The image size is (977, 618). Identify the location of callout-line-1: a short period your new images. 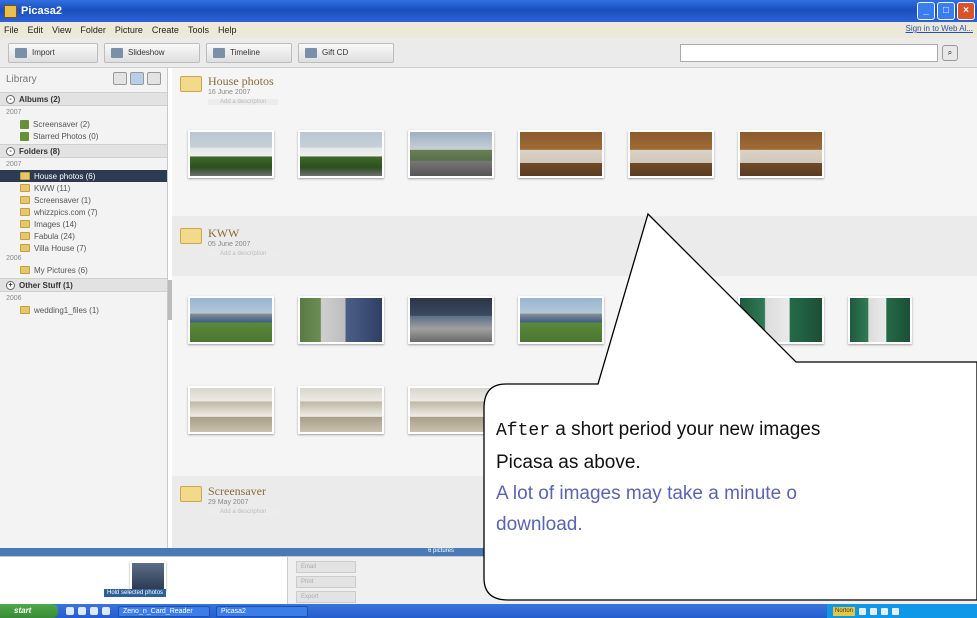
(685, 429).